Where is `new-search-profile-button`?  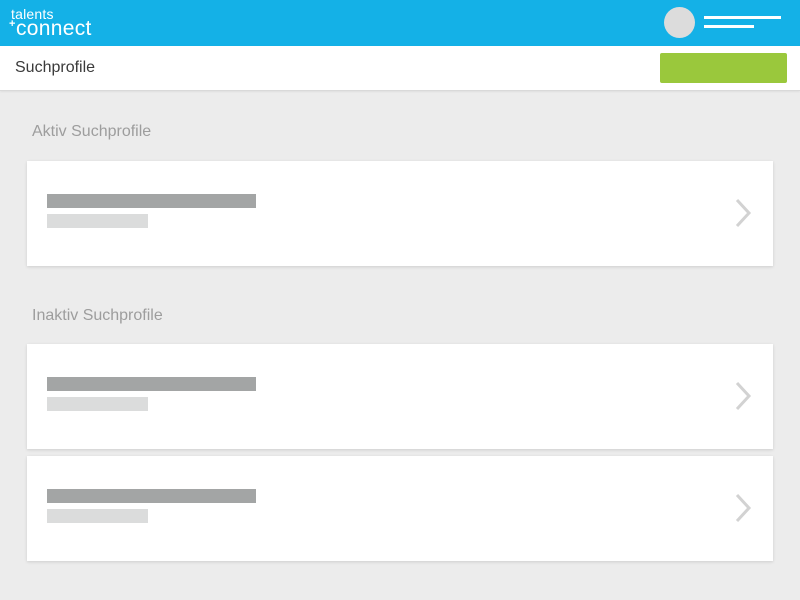
new-search-profile-button is located at coordinates (723, 68).